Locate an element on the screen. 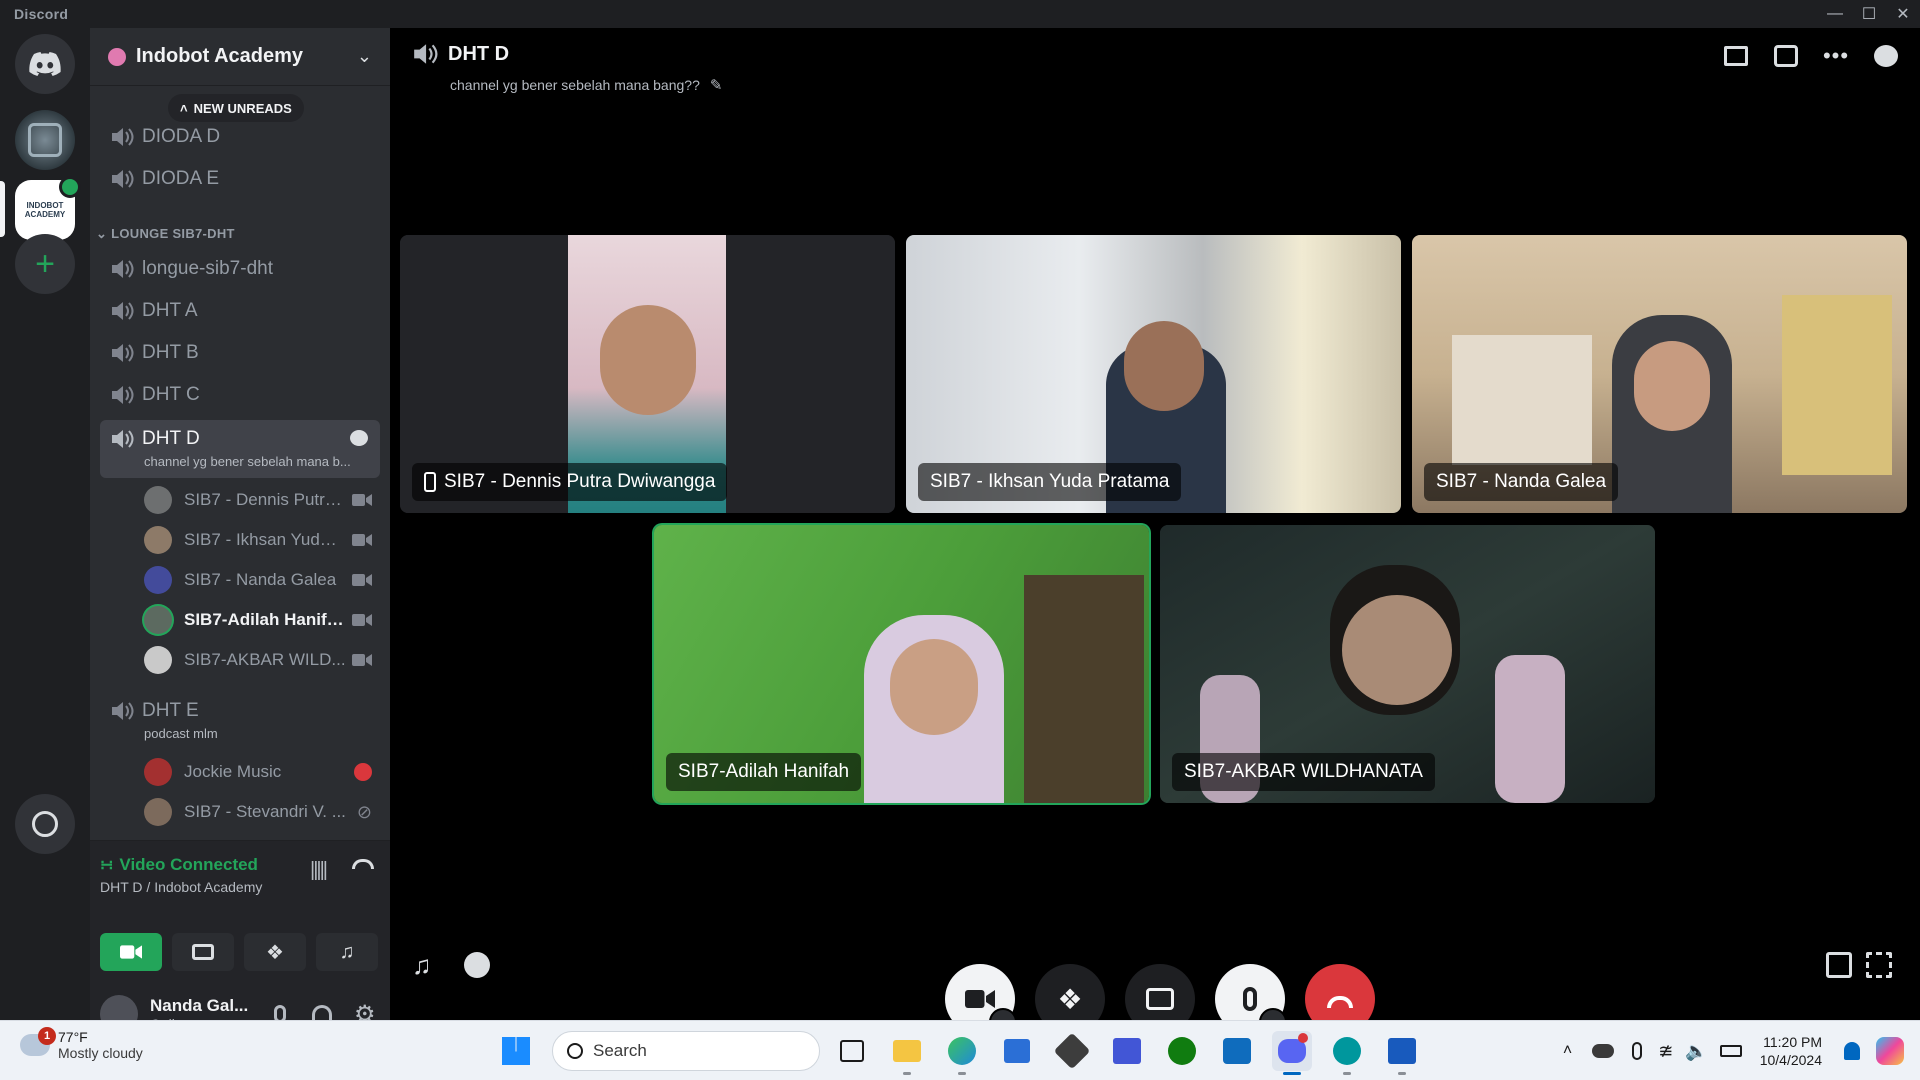  arduino-icon is located at coordinates (1347, 1053).